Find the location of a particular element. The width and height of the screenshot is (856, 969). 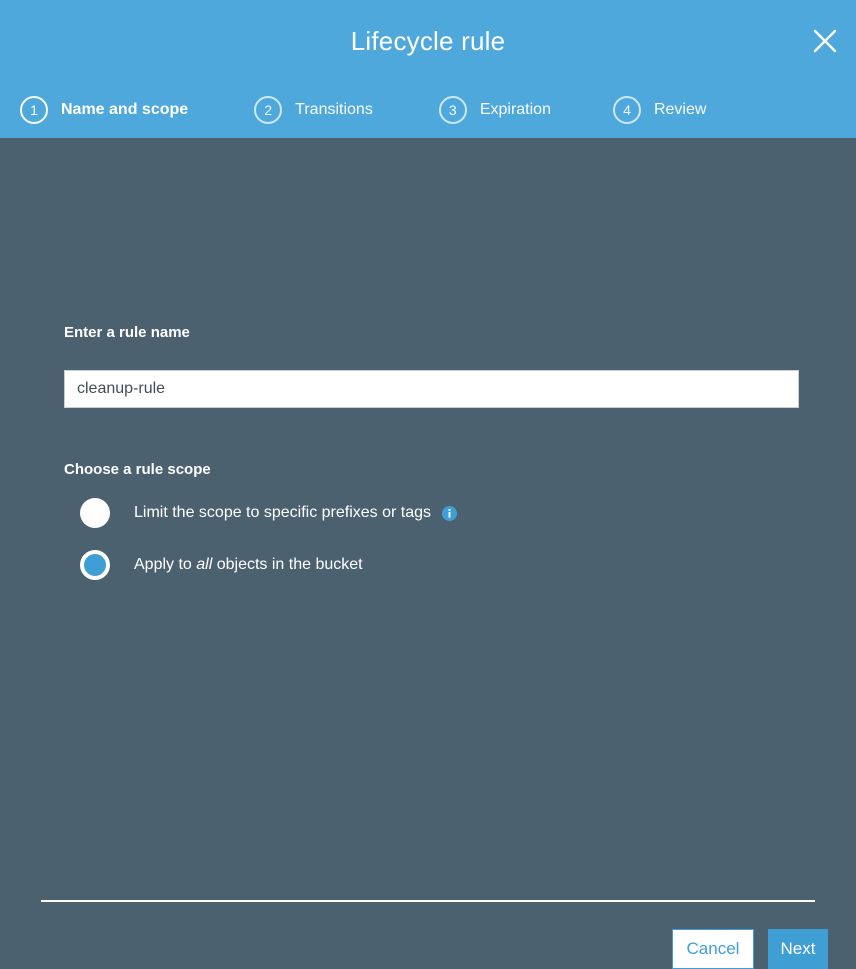

step-number-4: 4 is located at coordinates (626, 110).